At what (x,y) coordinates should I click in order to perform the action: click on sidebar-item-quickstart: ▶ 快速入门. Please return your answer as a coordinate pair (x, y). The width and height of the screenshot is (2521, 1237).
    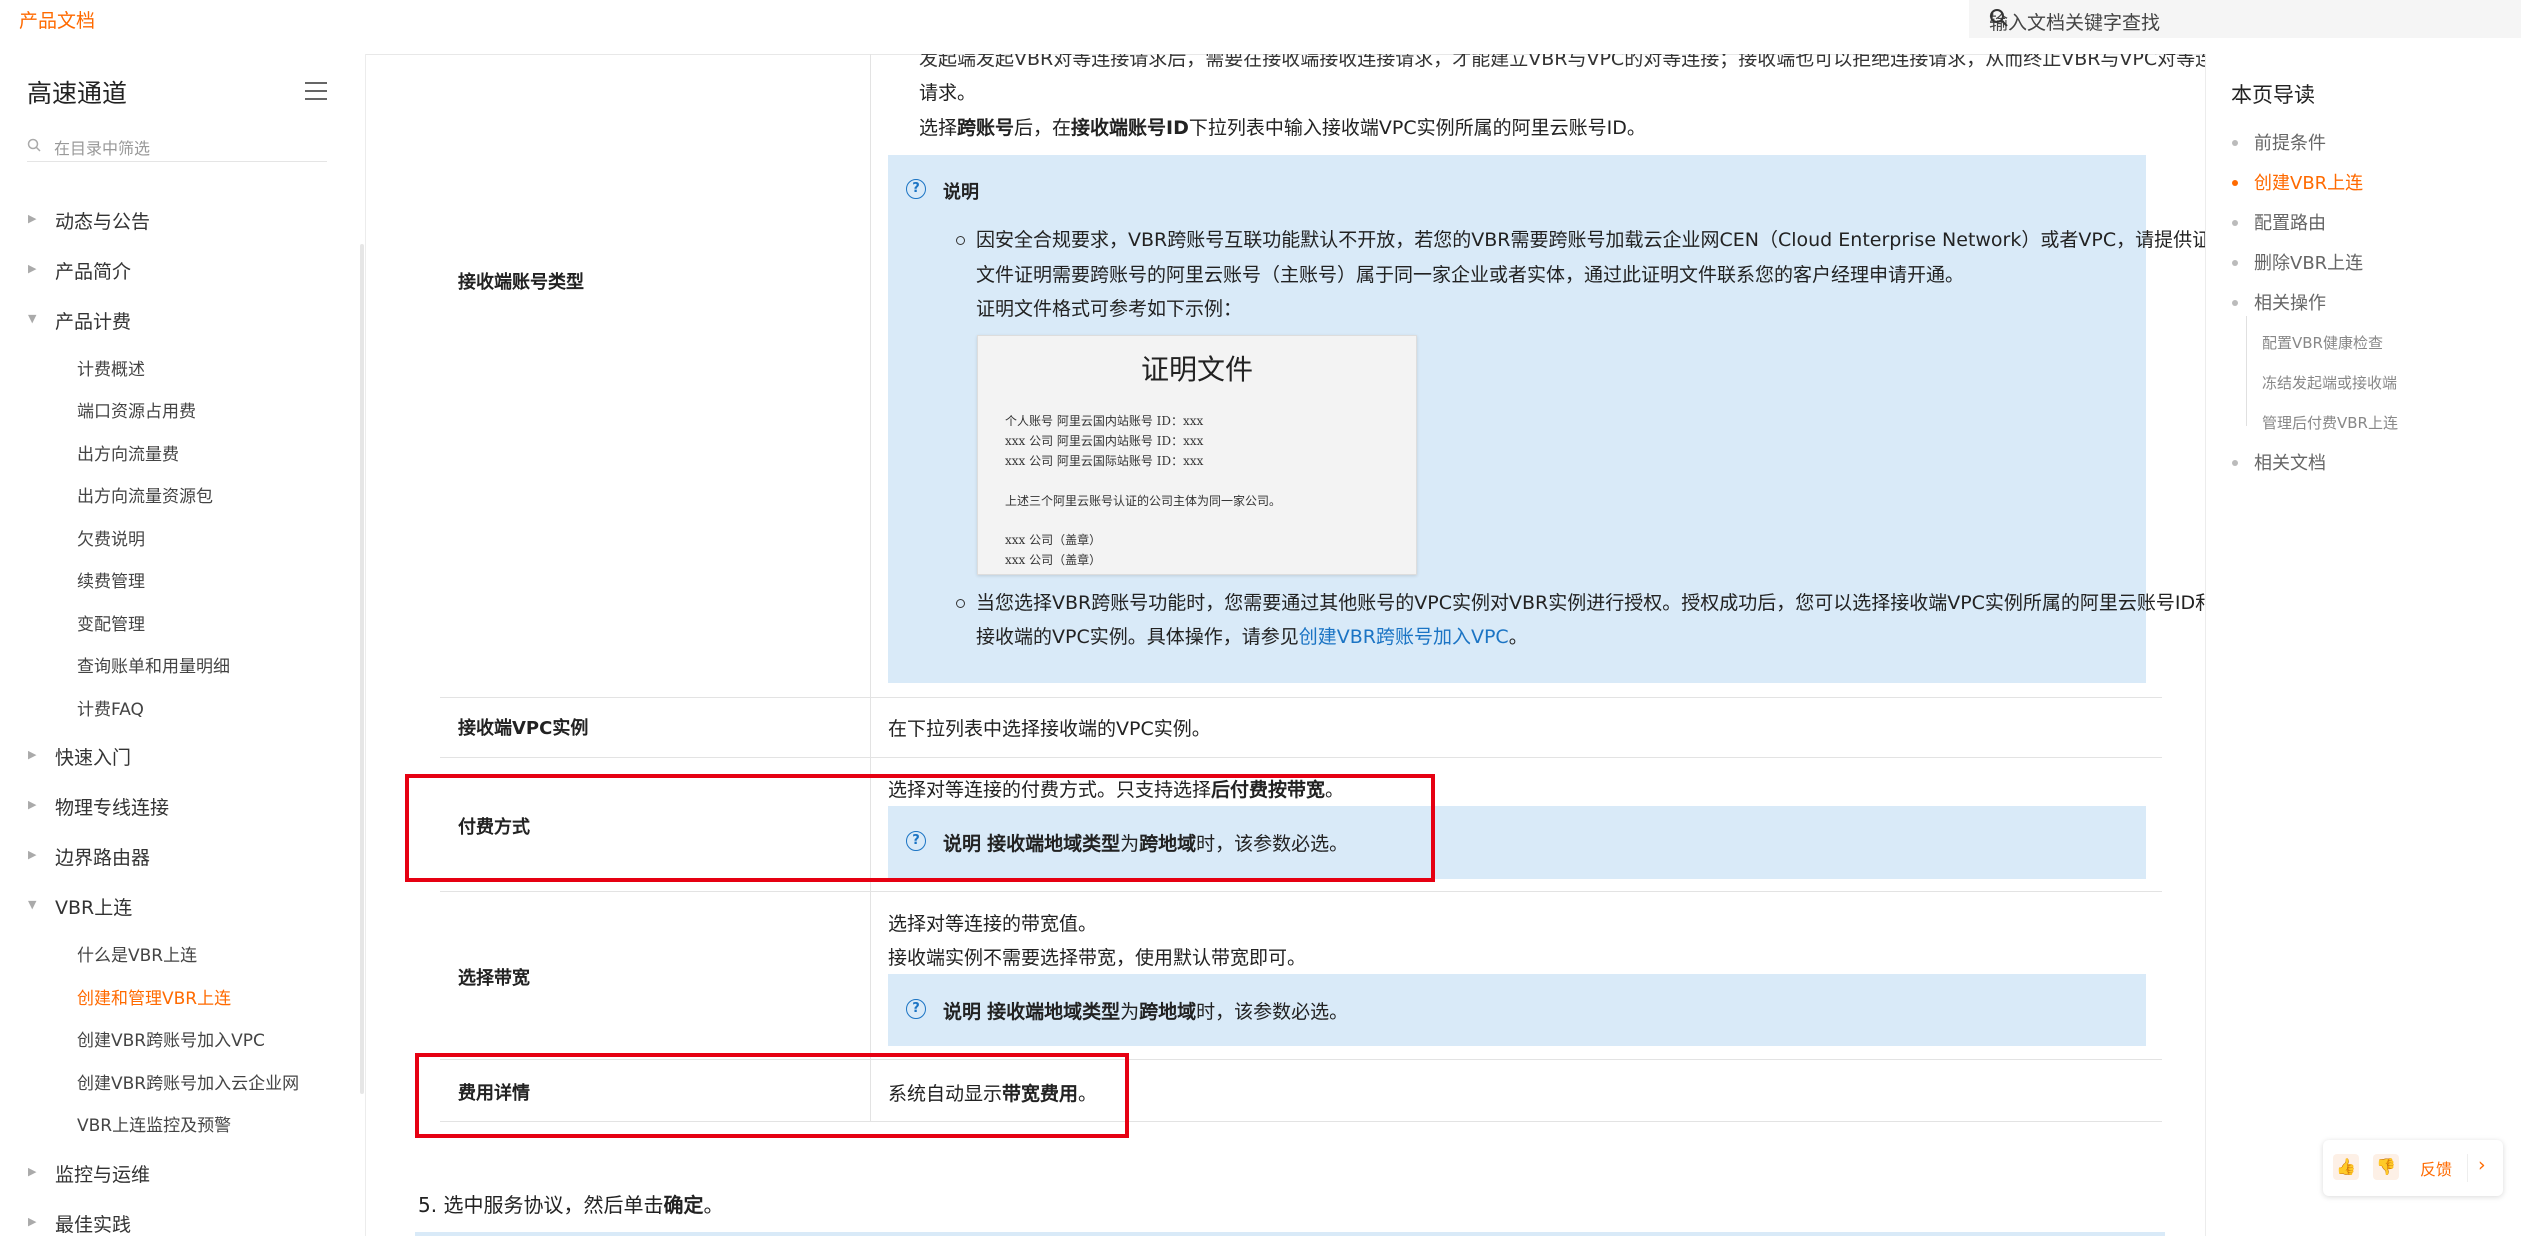
    Looking at the image, I should click on (79, 756).